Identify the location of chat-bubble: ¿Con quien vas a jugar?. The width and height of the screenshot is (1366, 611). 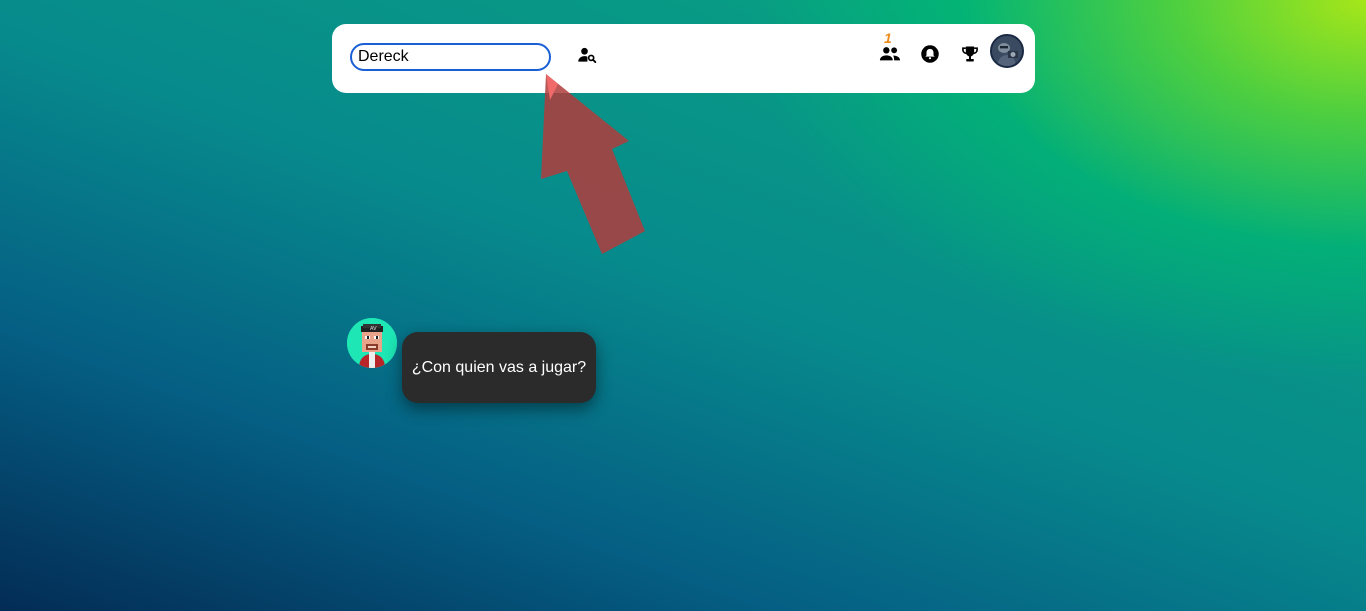
(499, 367).